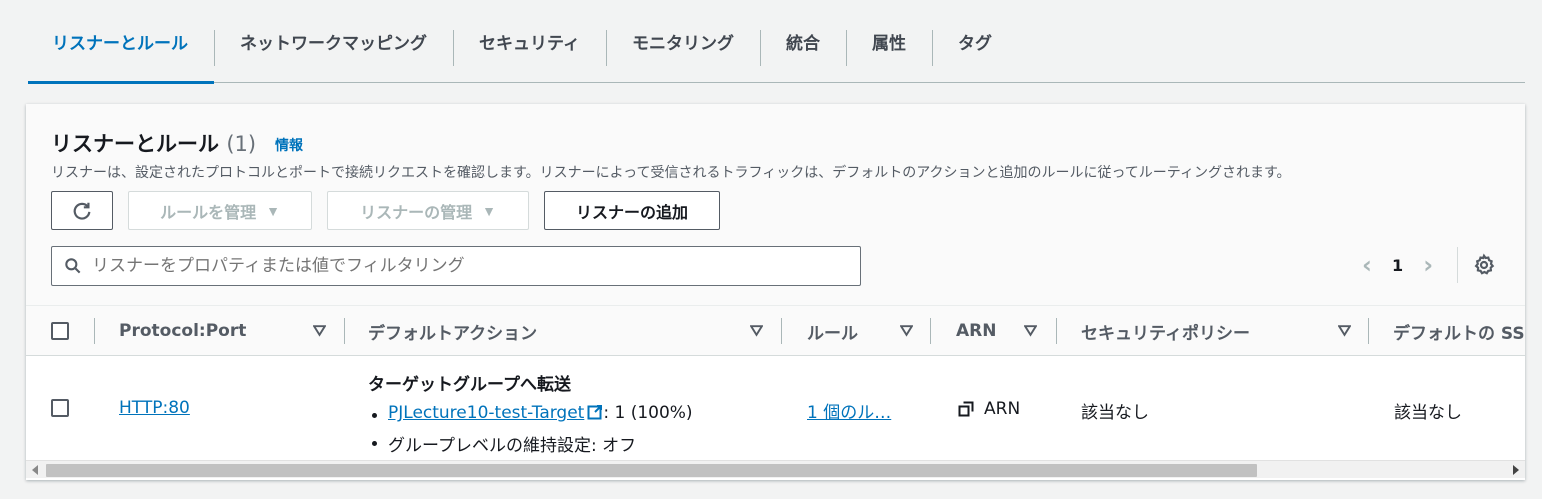 The height and width of the screenshot is (499, 1542). Describe the element at coordinates (682, 41) in the screenshot. I see `tab-monitoring: モニタリング` at that location.